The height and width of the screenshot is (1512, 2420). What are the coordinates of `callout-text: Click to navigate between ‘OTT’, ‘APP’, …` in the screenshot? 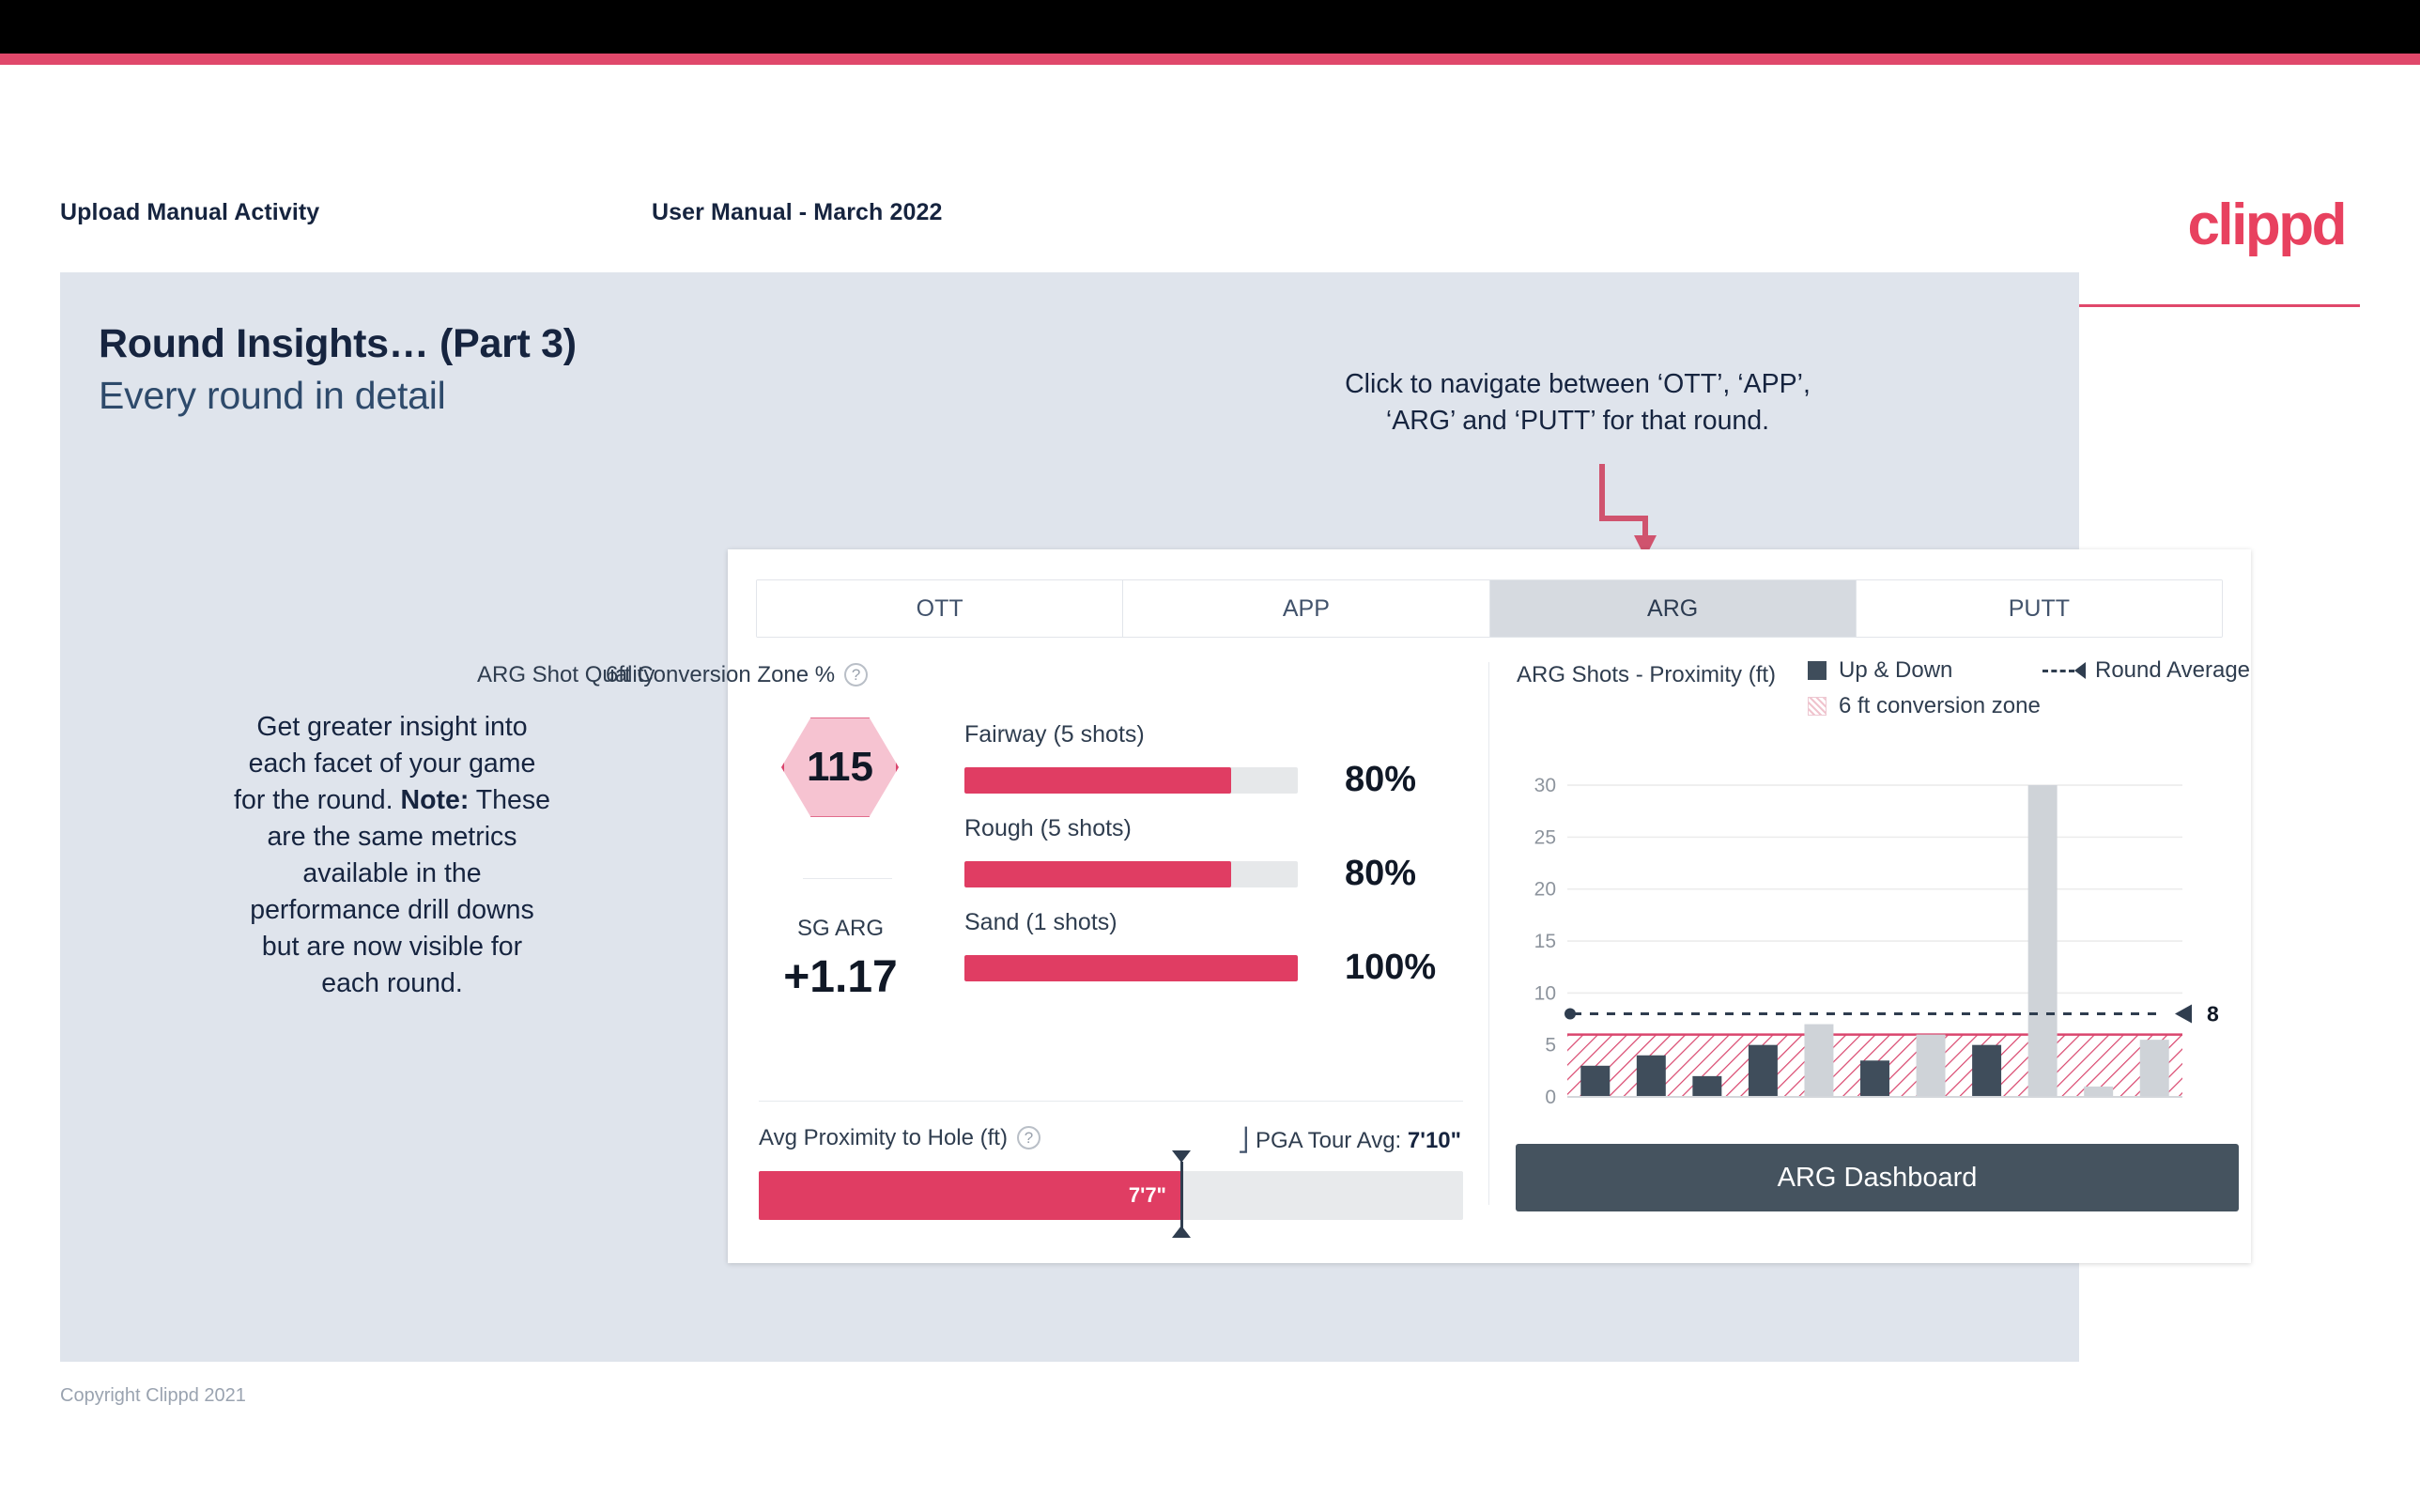 It's located at (1578, 403).